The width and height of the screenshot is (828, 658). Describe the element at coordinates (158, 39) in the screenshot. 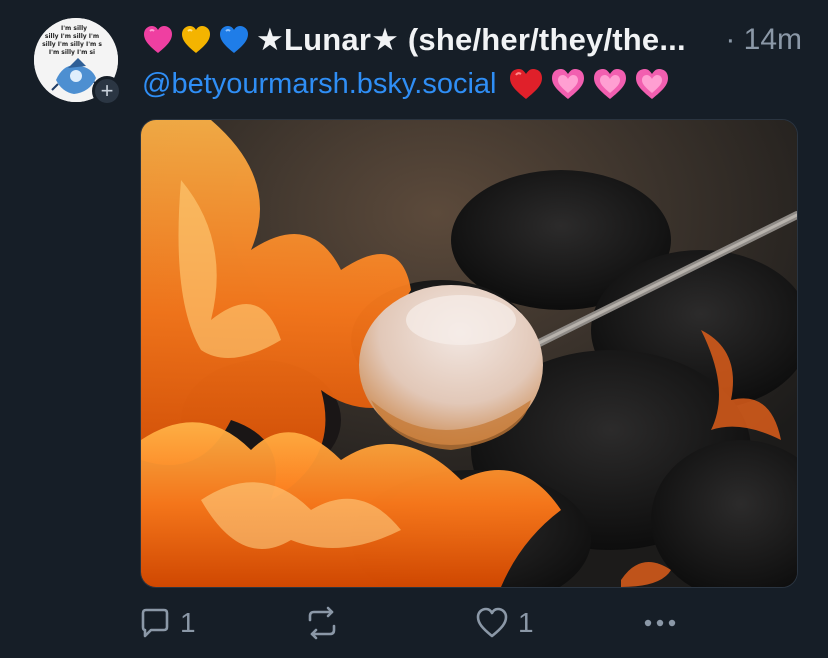

I see `pink-heart-icon` at that location.